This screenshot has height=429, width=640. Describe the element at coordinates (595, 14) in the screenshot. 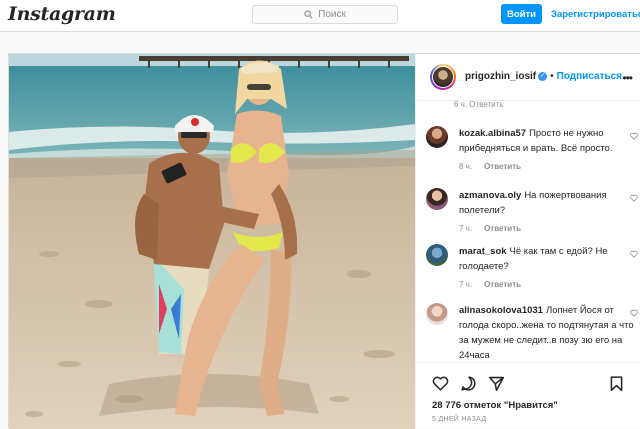

I see `signup-link: Зарегистрироваться` at that location.